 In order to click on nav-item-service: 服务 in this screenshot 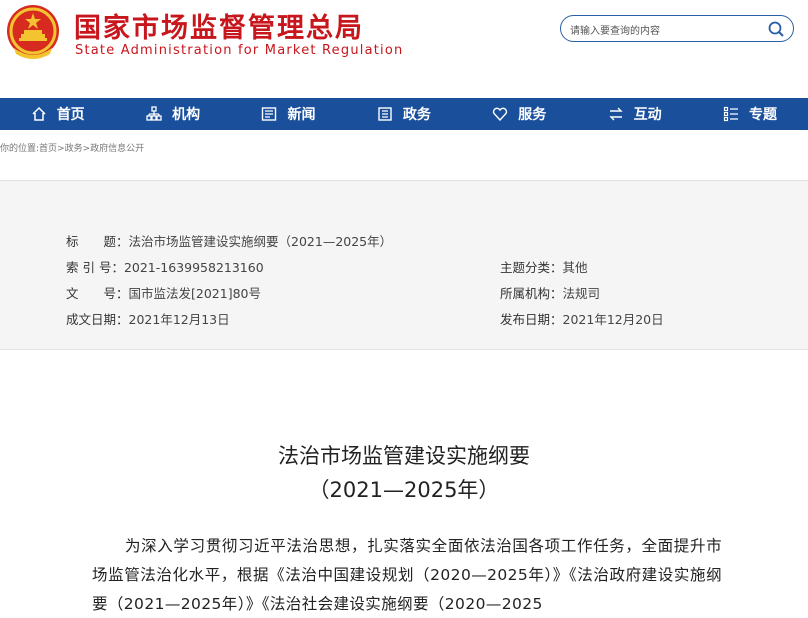, I will do `click(519, 114)`.